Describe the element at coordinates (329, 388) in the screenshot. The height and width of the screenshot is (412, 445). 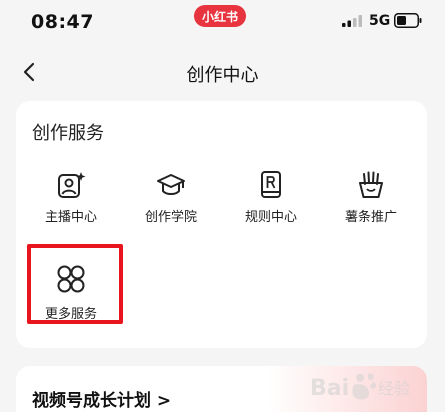
I see `svg-text: Bai` at that location.